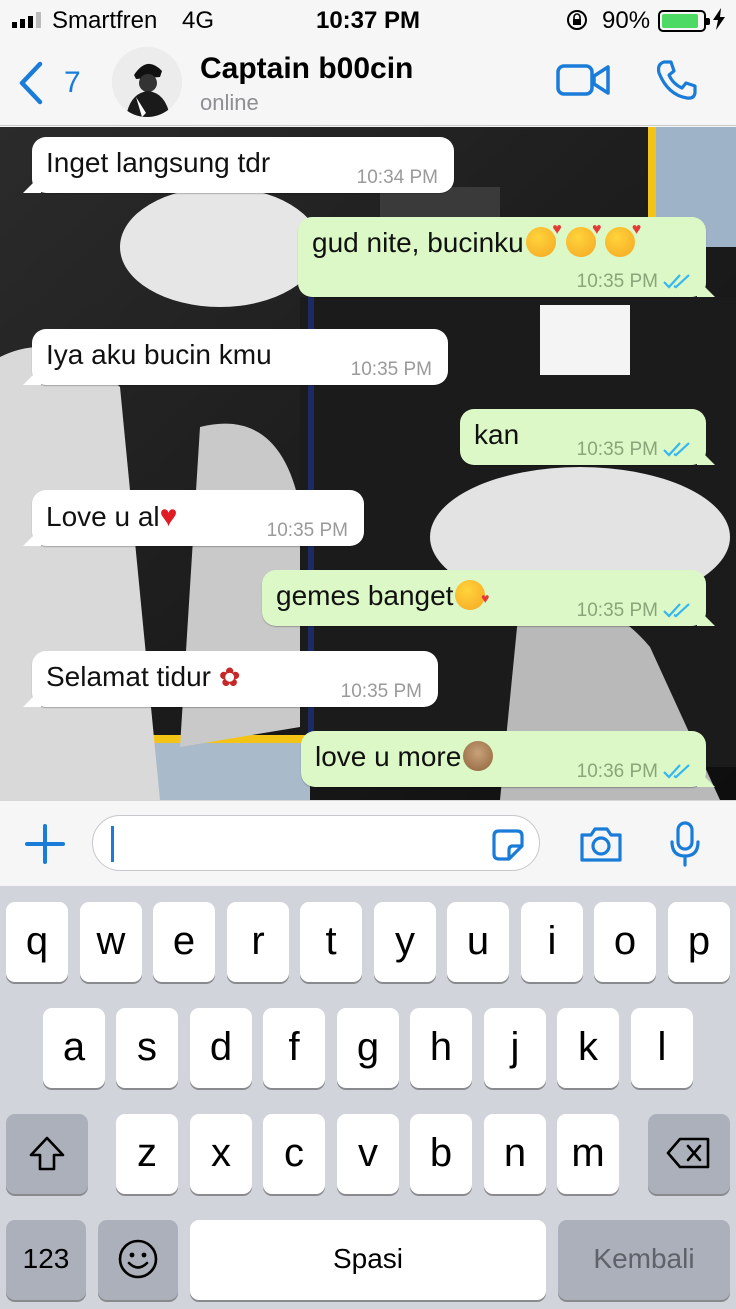  I want to click on key-e: e, so click(184, 942).